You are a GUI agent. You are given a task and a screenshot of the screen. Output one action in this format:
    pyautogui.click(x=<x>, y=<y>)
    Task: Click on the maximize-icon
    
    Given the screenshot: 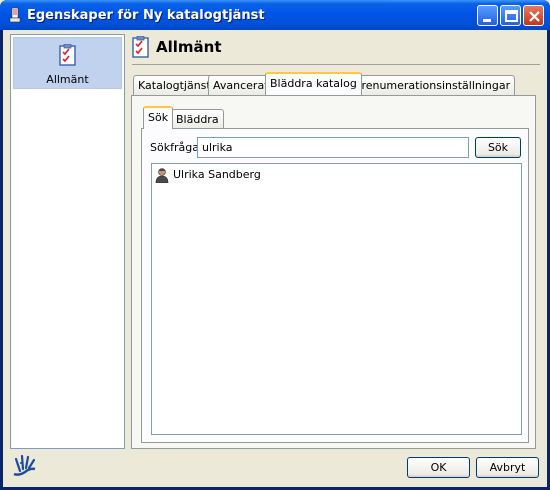 What is the action you would take?
    pyautogui.click(x=511, y=16)
    